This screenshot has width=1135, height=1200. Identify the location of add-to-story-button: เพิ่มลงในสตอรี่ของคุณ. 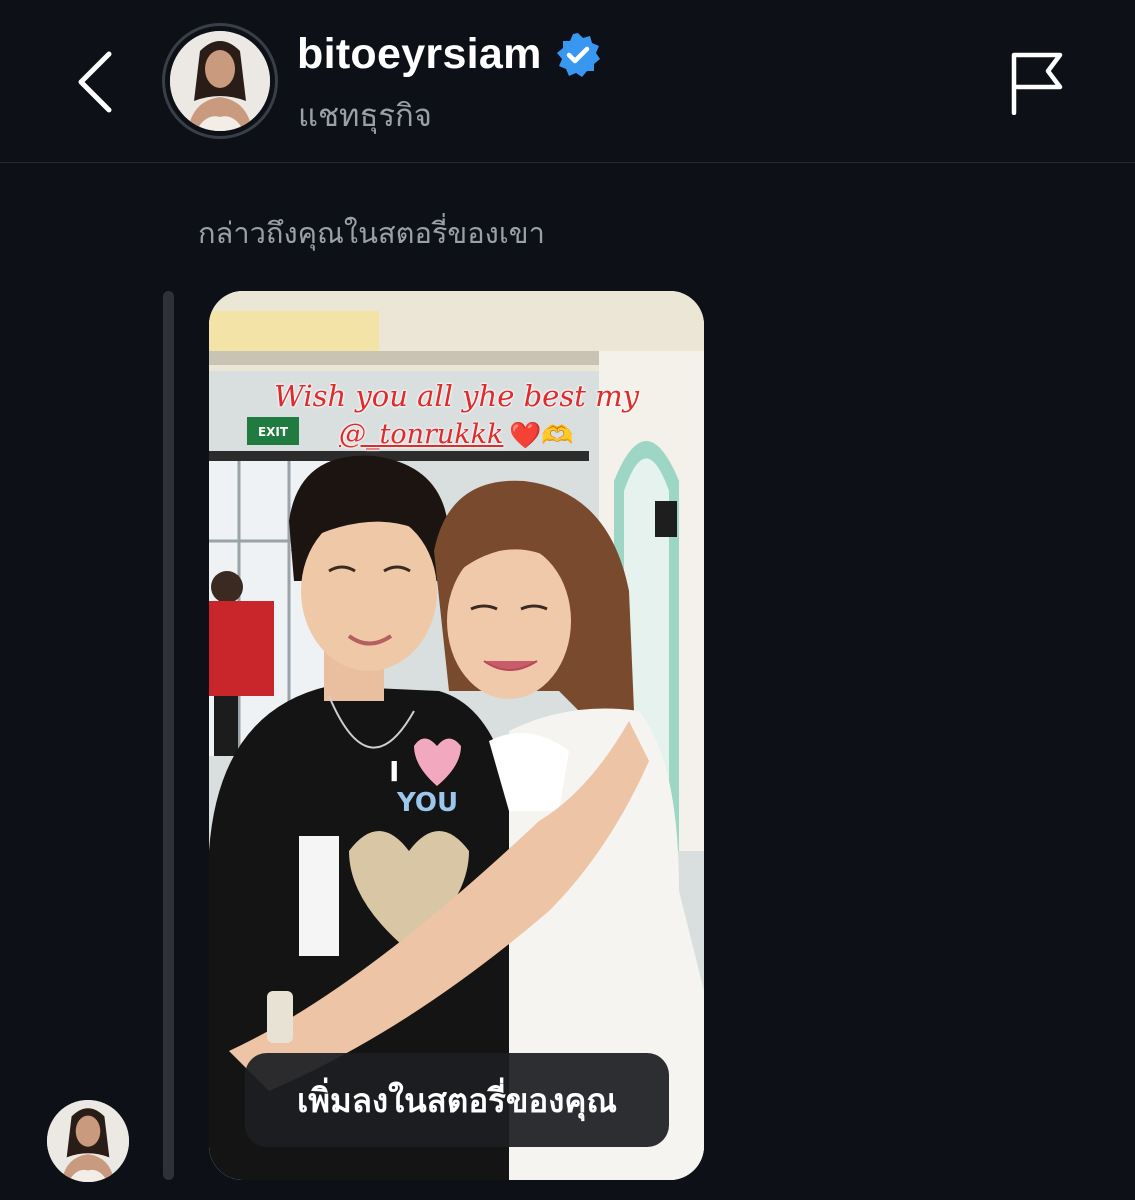
(457, 1100).